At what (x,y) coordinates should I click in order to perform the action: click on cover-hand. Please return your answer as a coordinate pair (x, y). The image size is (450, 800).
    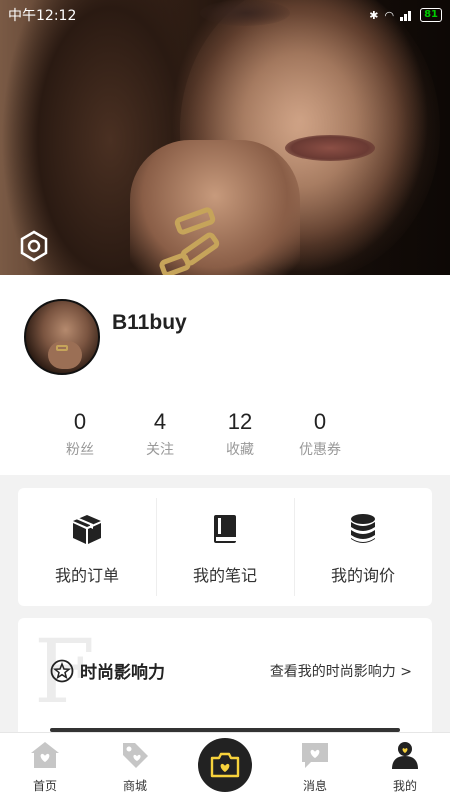
    Looking at the image, I should click on (215, 207).